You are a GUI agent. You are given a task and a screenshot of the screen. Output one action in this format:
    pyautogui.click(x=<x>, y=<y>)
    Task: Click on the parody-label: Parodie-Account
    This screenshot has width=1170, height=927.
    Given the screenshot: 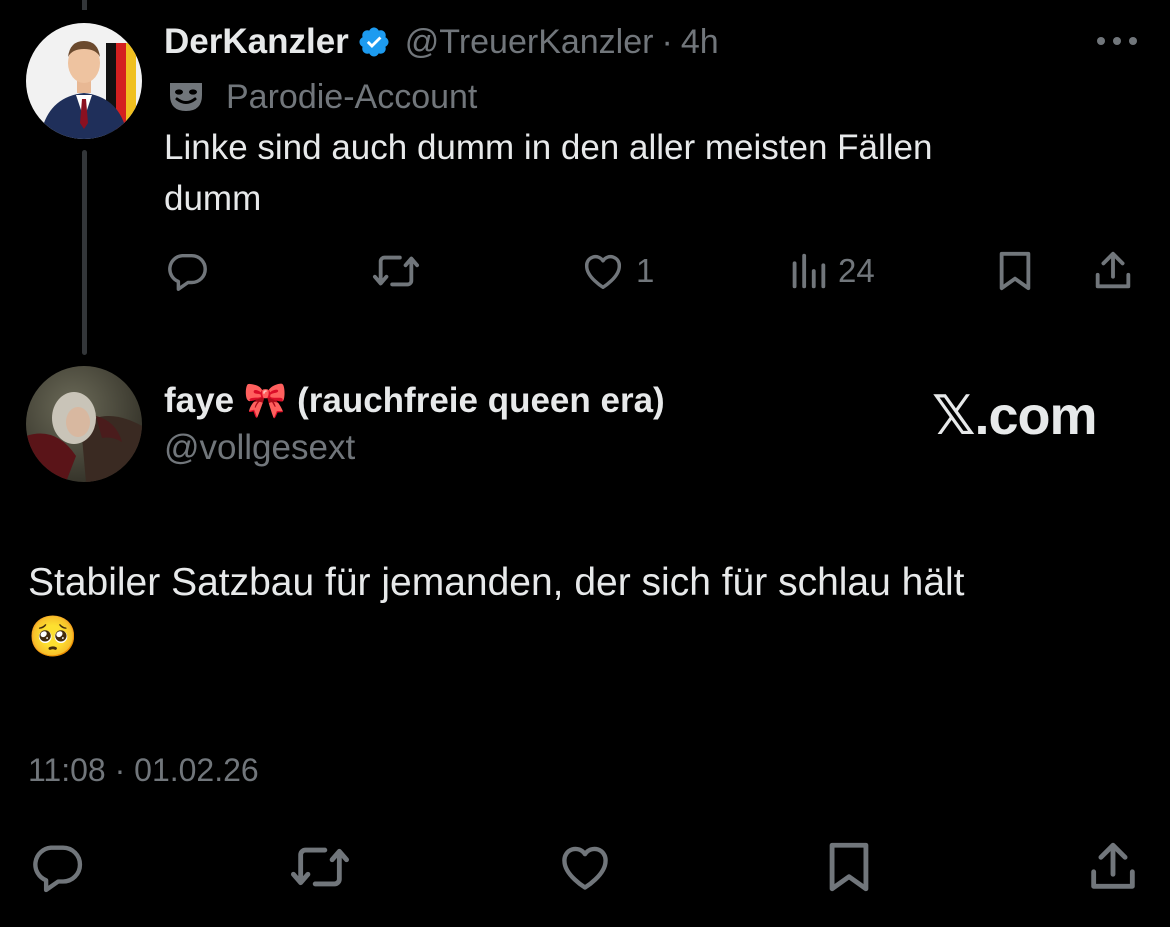 What is the action you would take?
    pyautogui.click(x=321, y=97)
    